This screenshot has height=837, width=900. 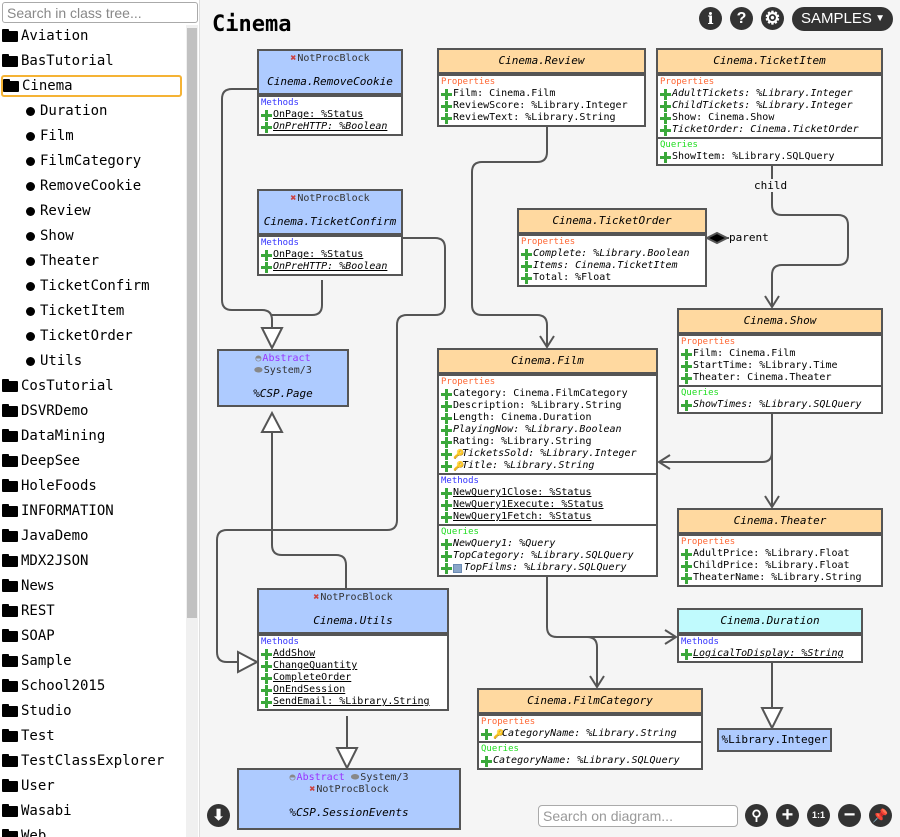 I want to click on propertie-item: AdultTickets: %Library.Integer, so click(x=769, y=94).